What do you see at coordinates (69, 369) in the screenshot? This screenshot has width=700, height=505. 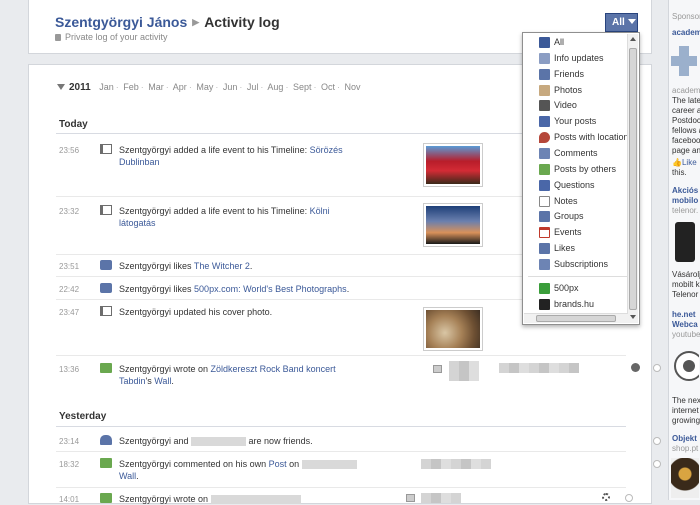 I see `item-time: 13:36` at bounding box center [69, 369].